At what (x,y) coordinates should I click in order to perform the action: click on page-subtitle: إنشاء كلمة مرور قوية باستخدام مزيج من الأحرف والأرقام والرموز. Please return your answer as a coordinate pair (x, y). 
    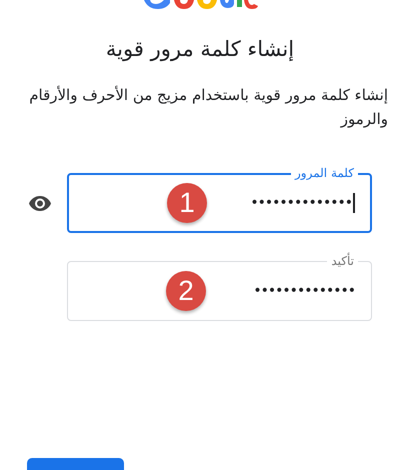
    Looking at the image, I should click on (208, 107).